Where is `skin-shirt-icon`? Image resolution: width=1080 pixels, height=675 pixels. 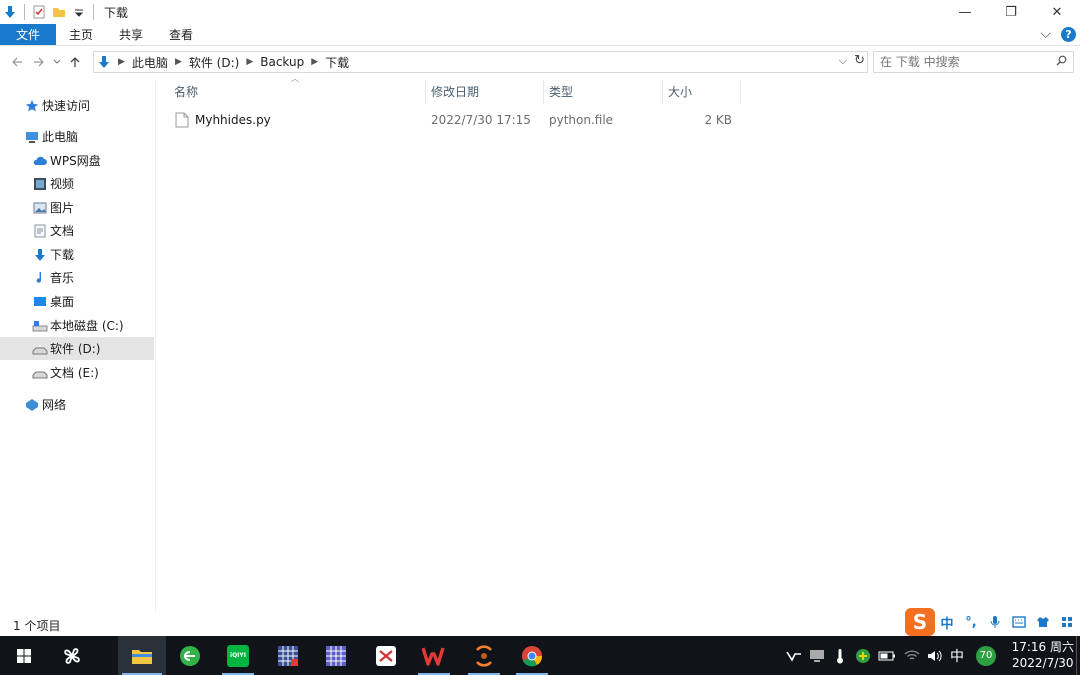
skin-shirt-icon is located at coordinates (1043, 622).